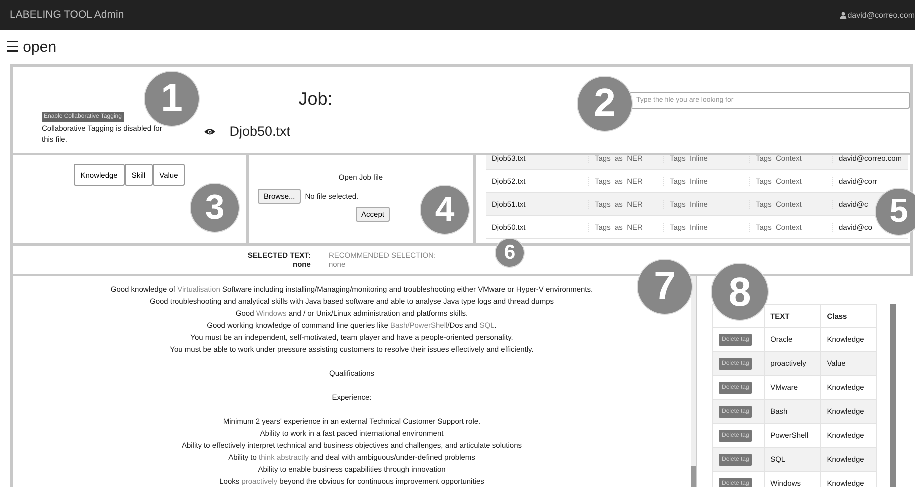 Image resolution: width=915 pixels, height=487 pixels. I want to click on number-marker: 1, so click(172, 99).